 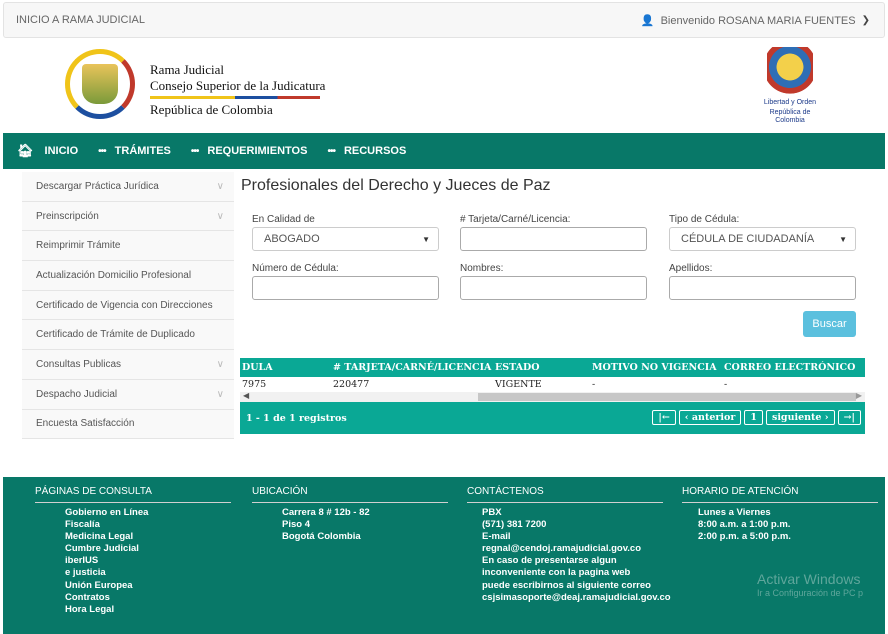 What do you see at coordinates (246, 395) in the screenshot?
I see `scroll-left-icon: ◀` at bounding box center [246, 395].